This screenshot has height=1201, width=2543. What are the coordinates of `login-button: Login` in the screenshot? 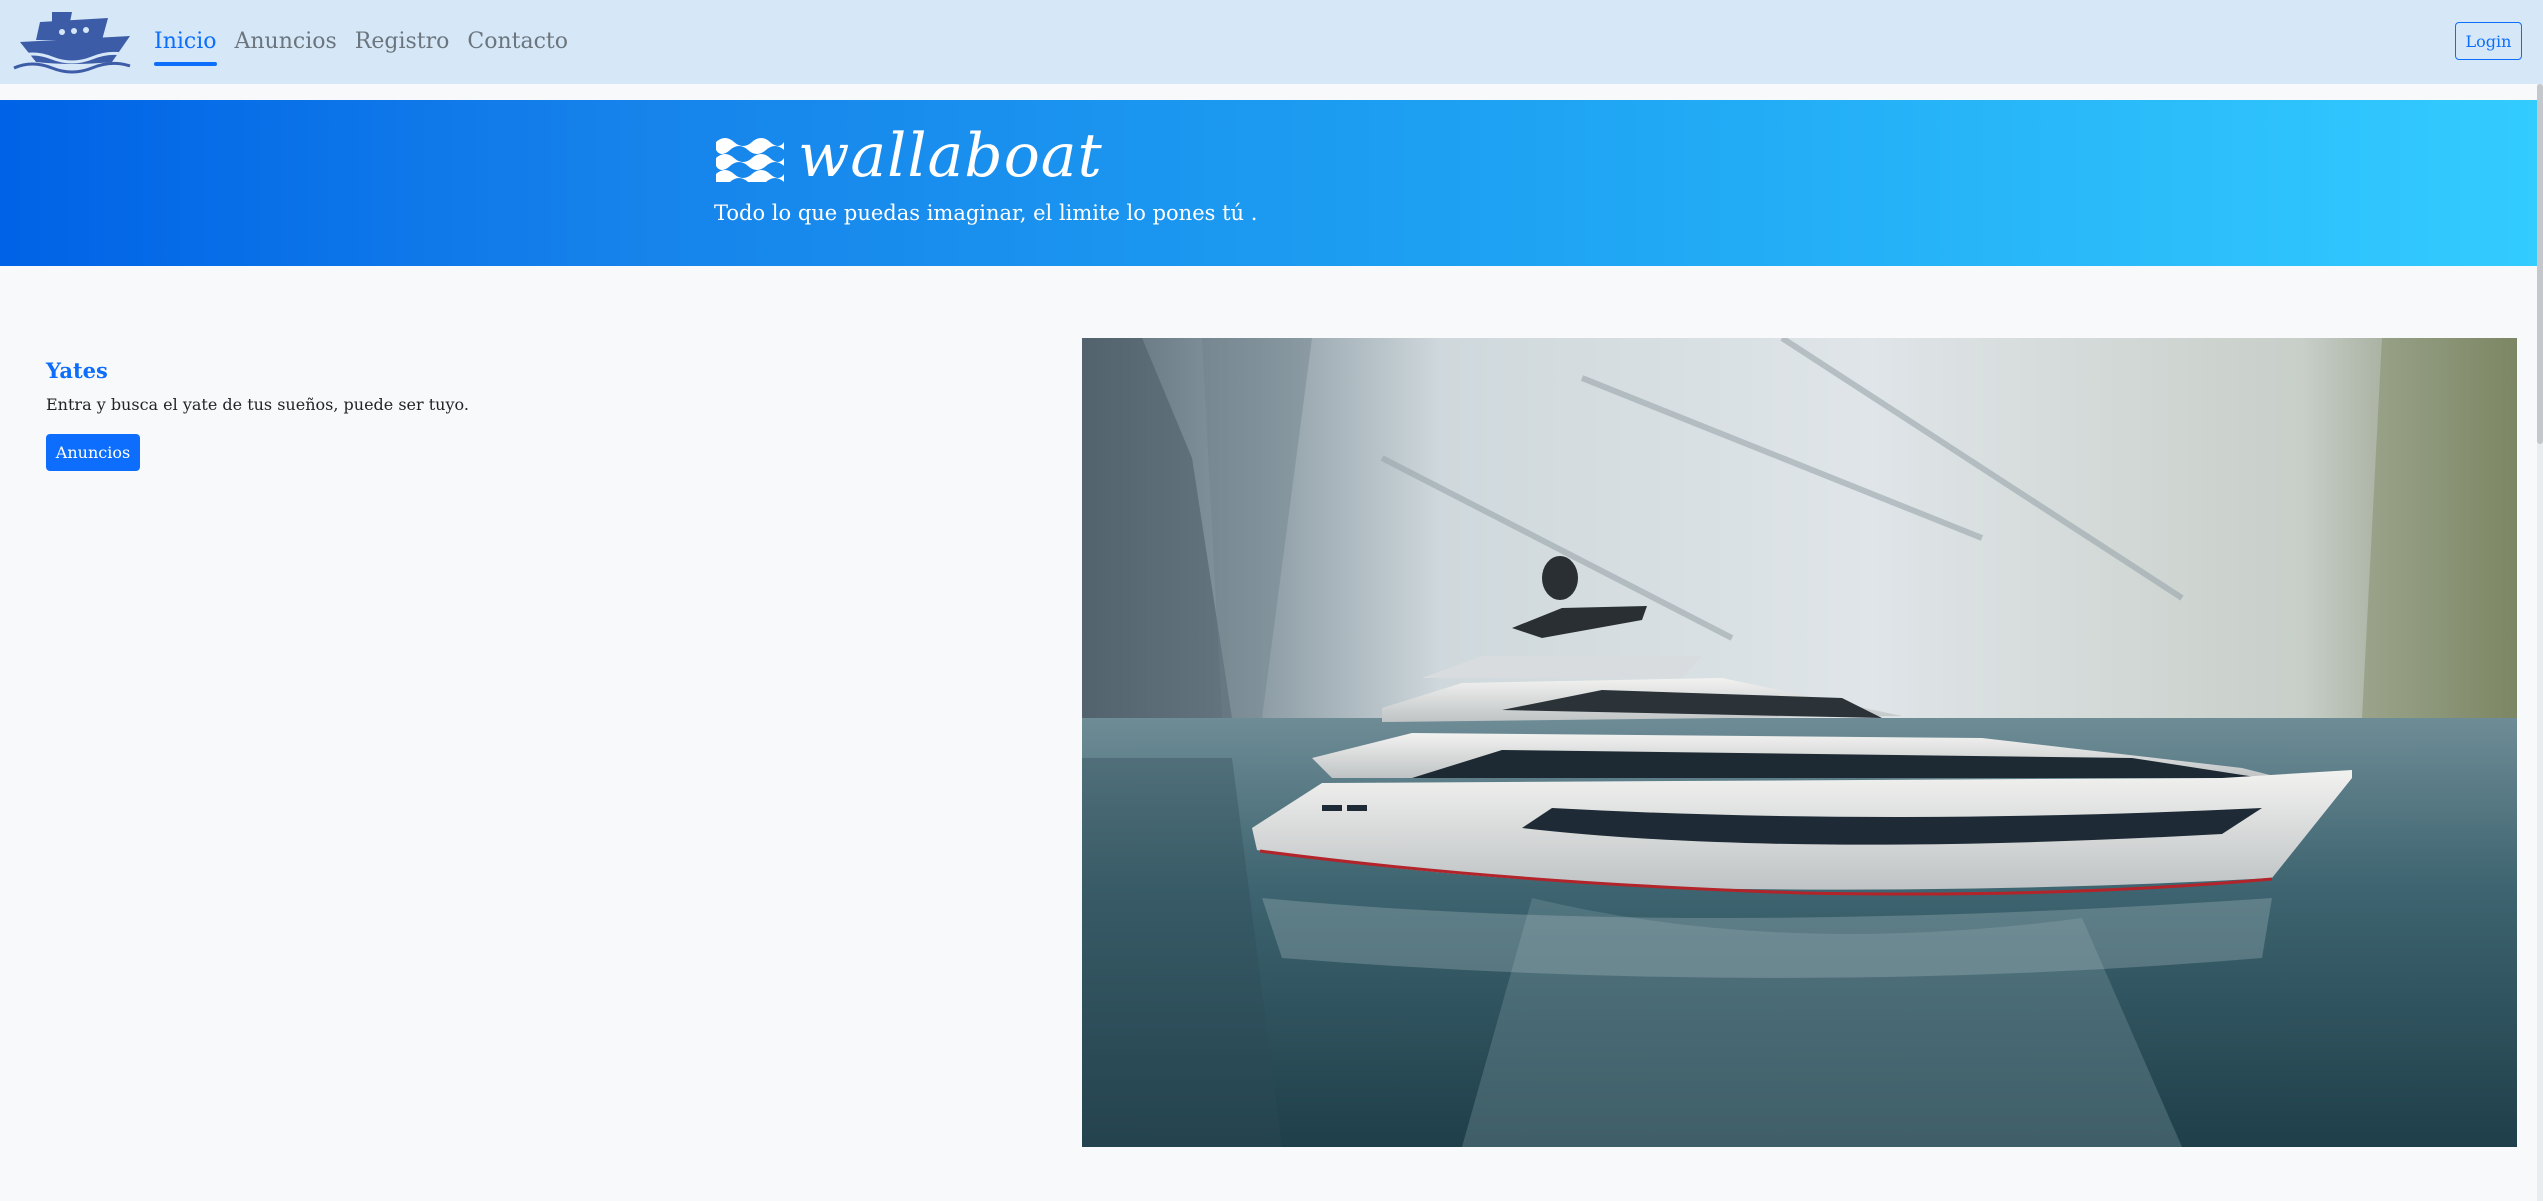 It's located at (2488, 41).